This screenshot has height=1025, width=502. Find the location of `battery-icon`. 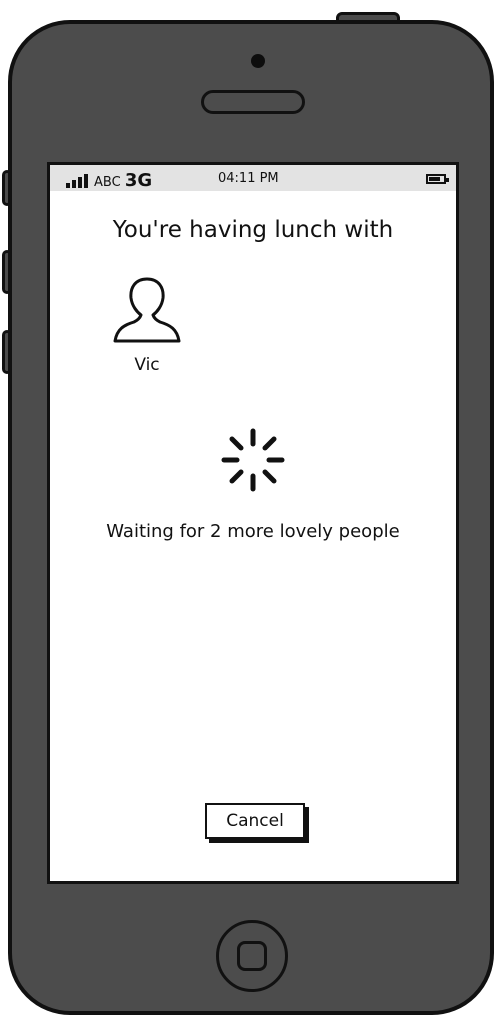

battery-icon is located at coordinates (437, 179).